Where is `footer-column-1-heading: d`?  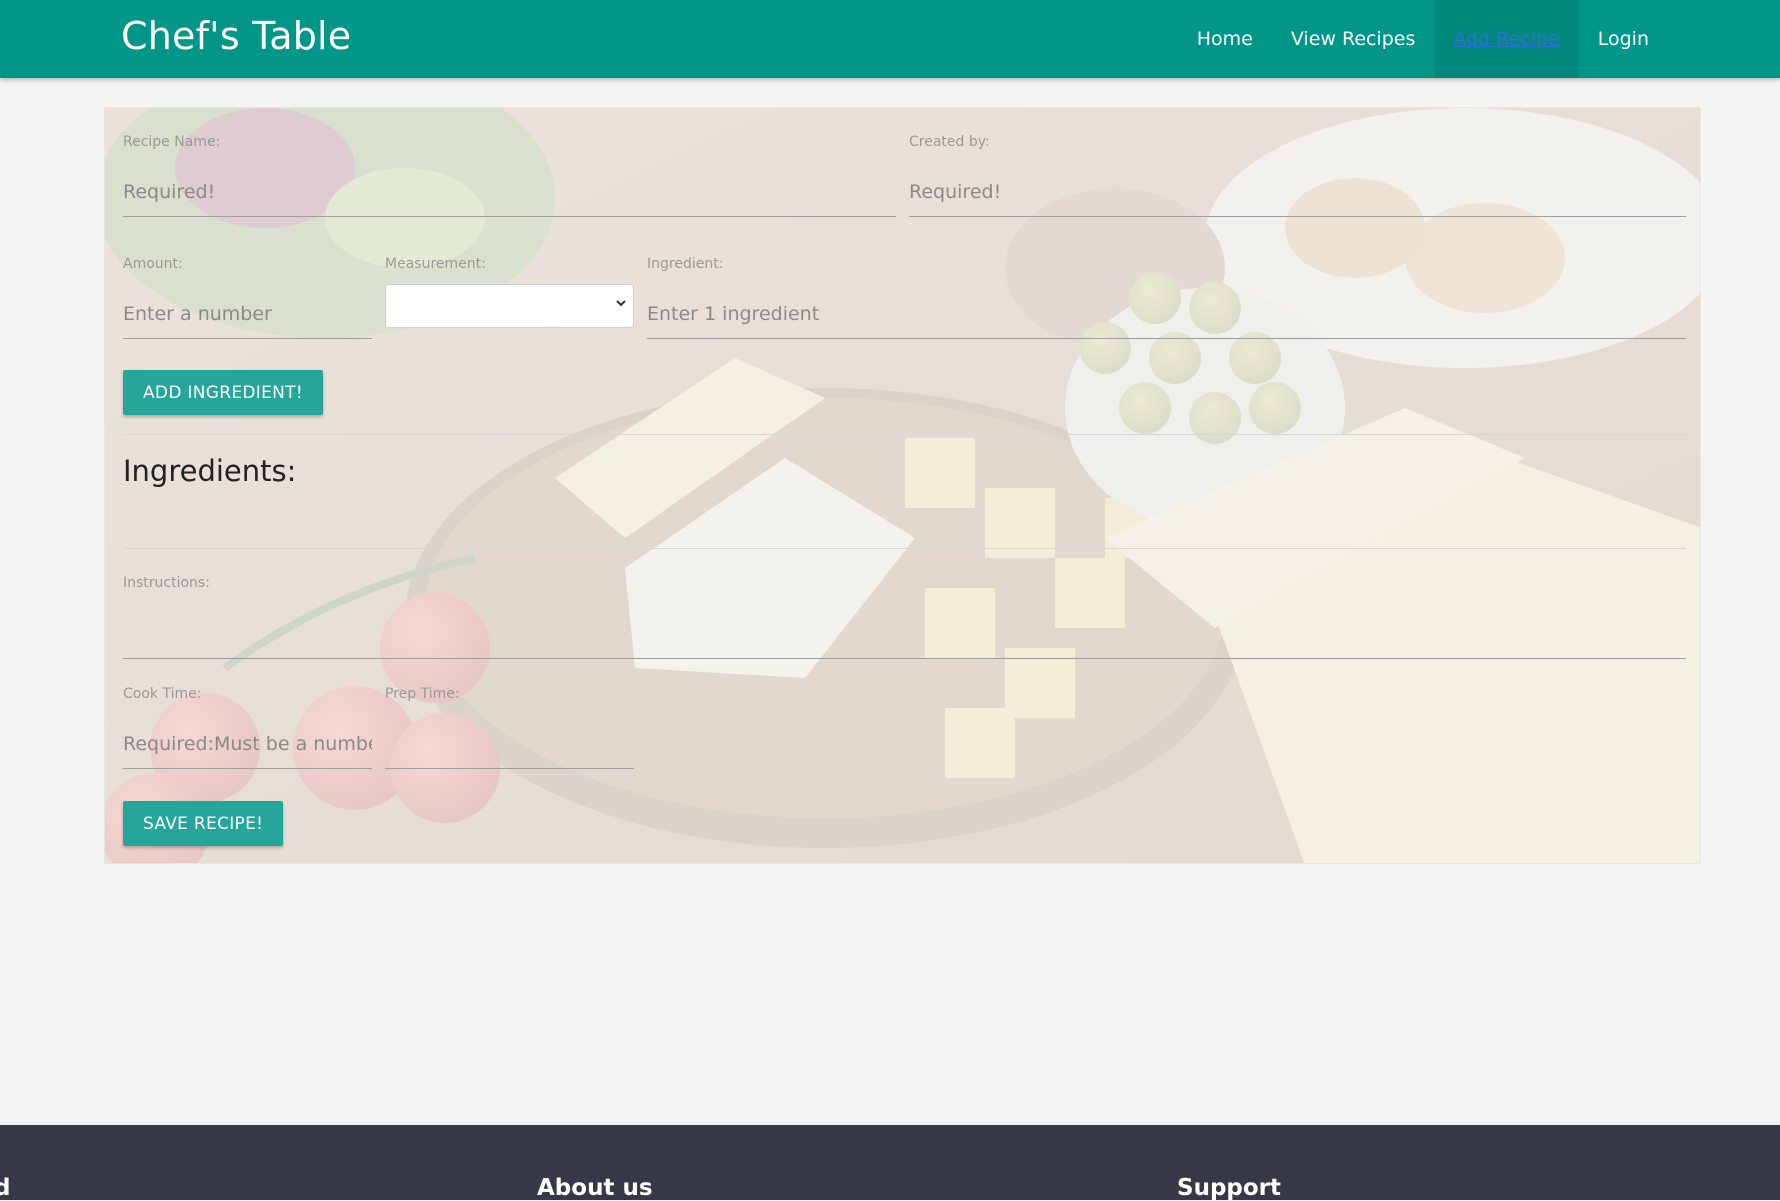
footer-column-1-heading: d is located at coordinates (5, 1188).